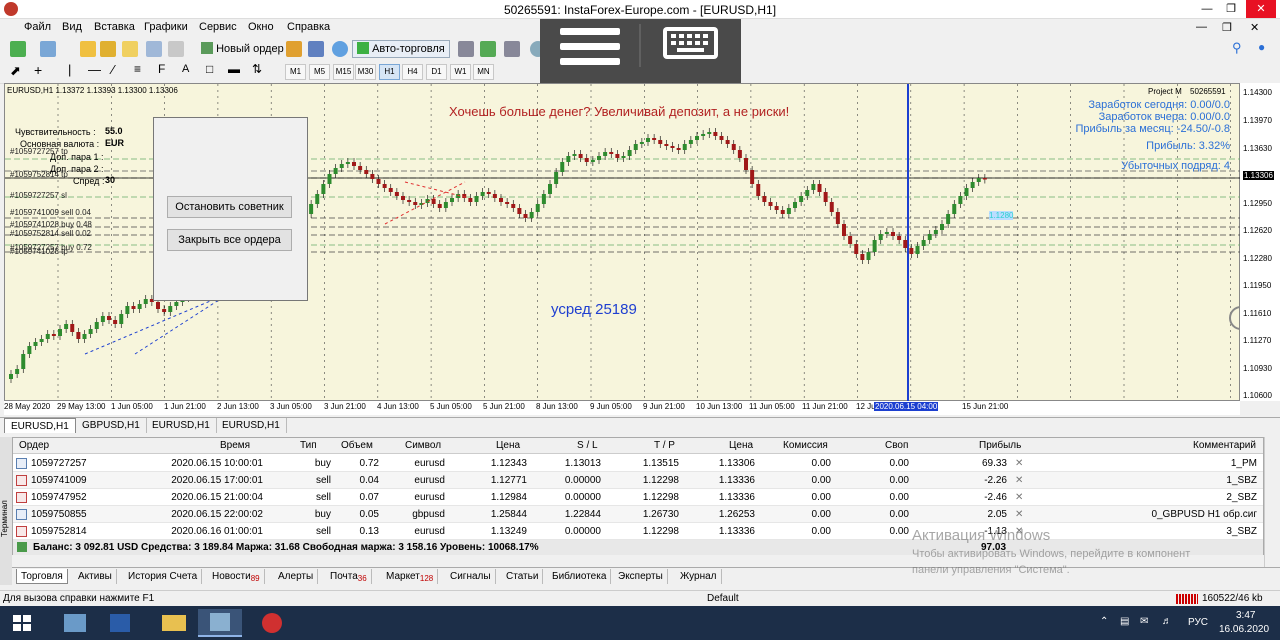  Describe the element at coordinates (1237, 48) in the screenshot. I see `search-icon: ⚲` at that location.